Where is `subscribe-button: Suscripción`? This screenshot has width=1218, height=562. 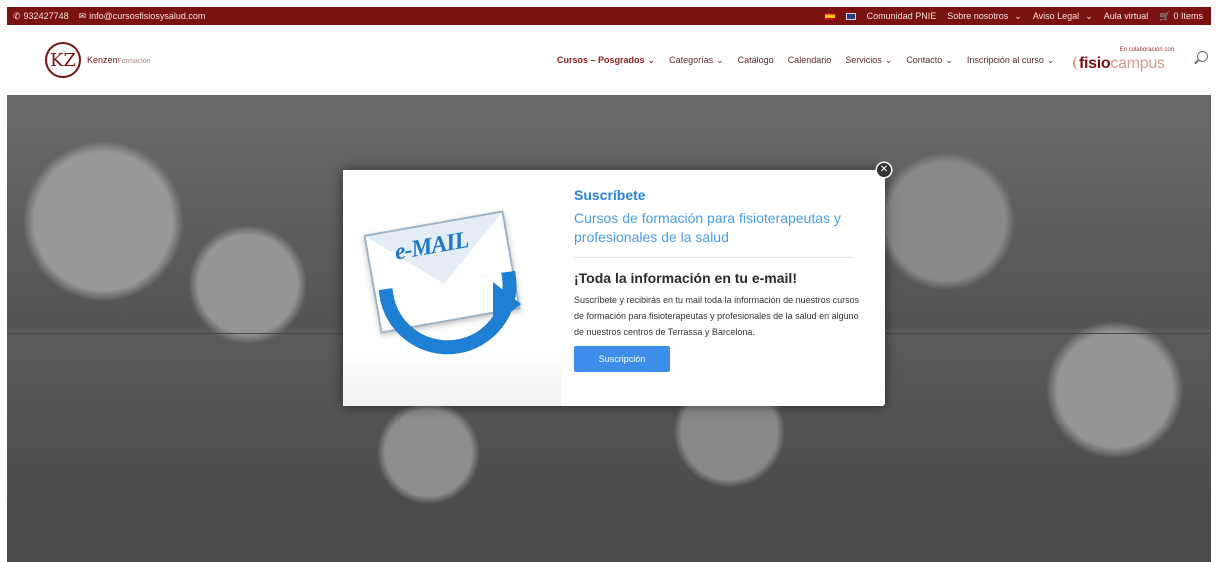 subscribe-button: Suscripción is located at coordinates (622, 359).